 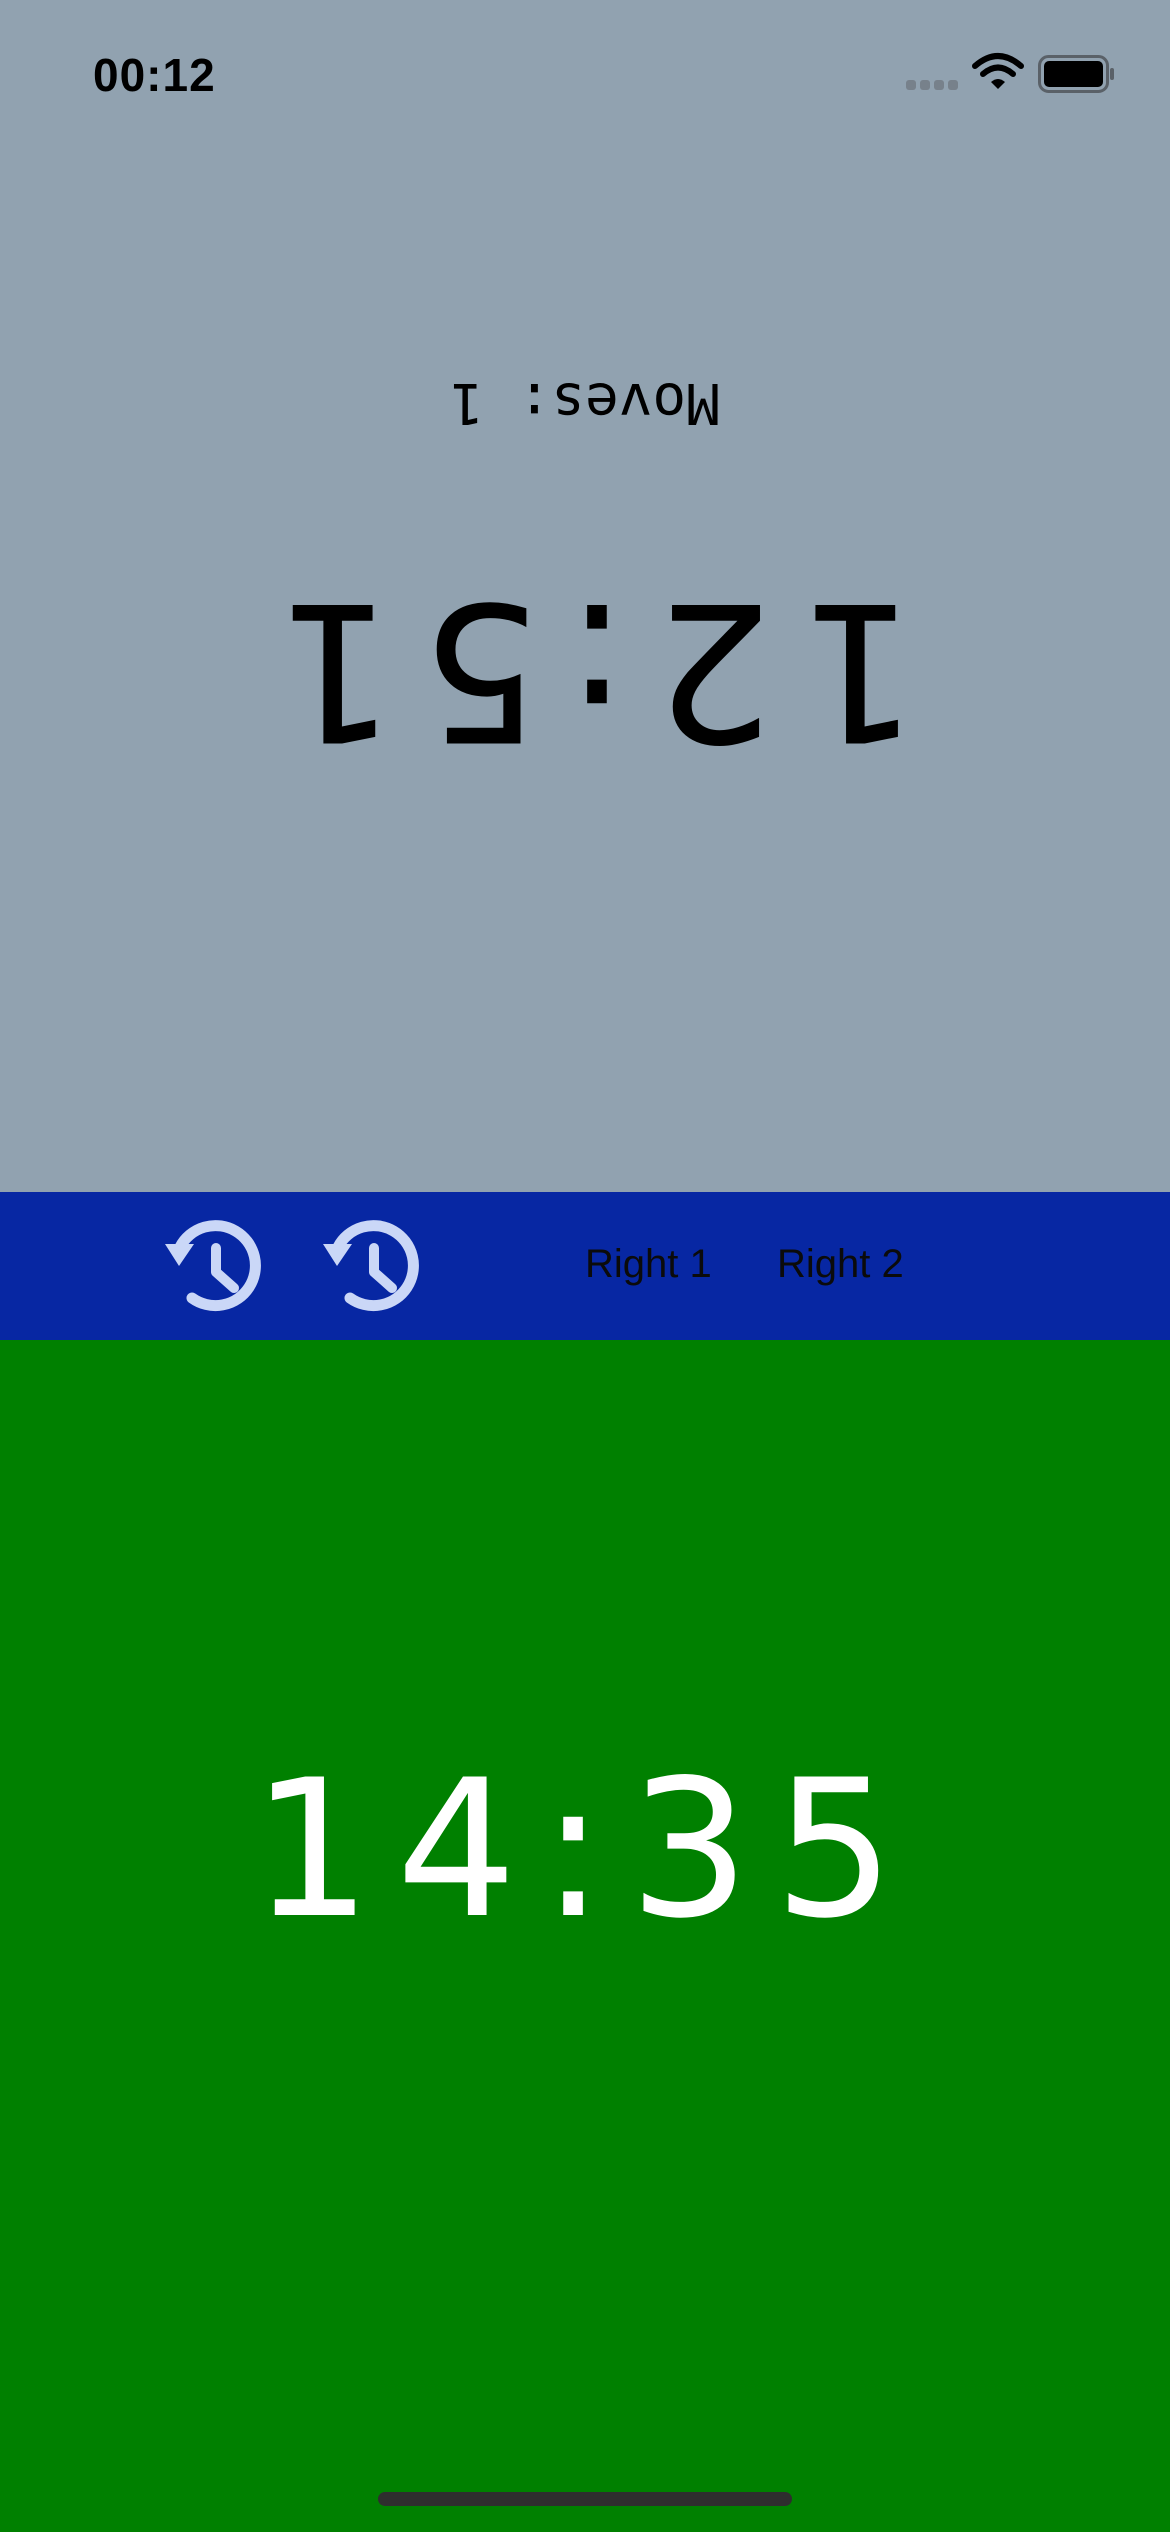 I want to click on top-player-clock: 12:51, so click(x=585, y=670).